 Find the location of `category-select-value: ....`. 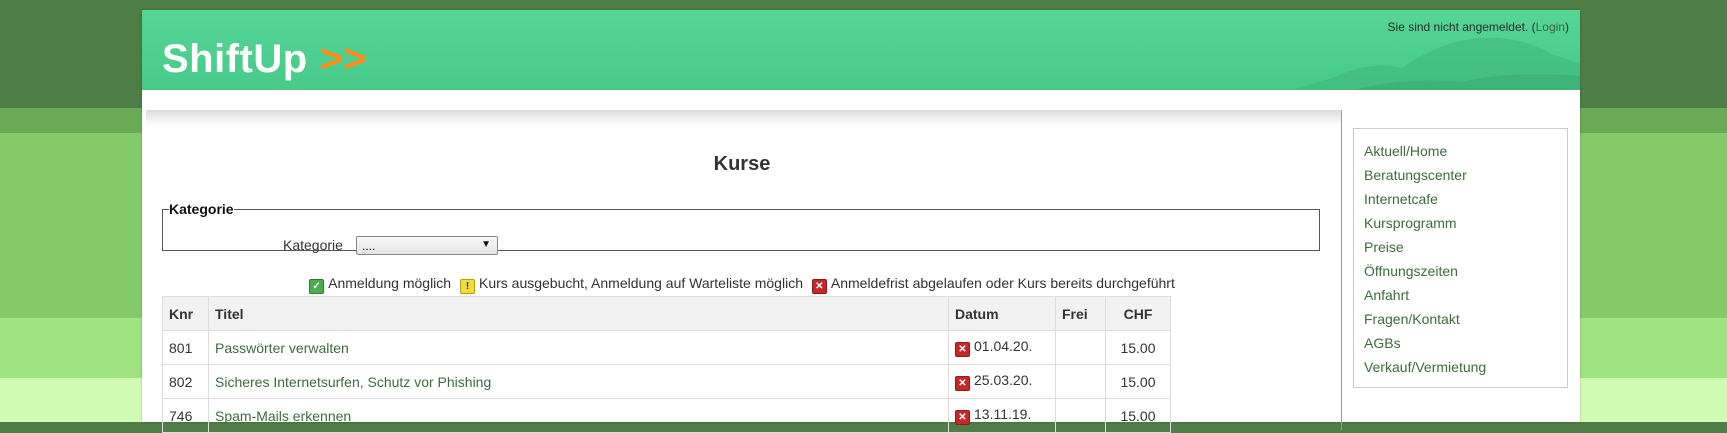

category-select-value: .... is located at coordinates (369, 246).